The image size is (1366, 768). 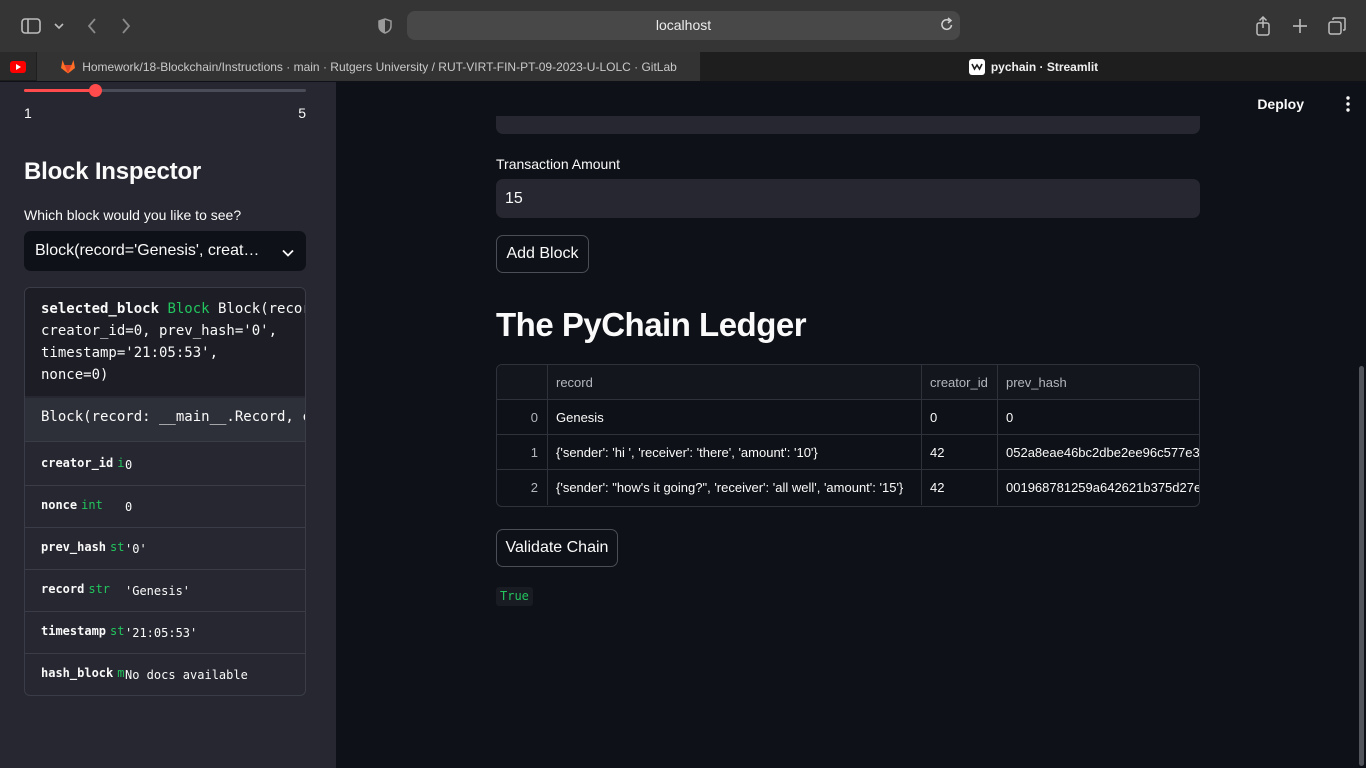 I want to click on amount-label: Transaction Amount, so click(x=558, y=164).